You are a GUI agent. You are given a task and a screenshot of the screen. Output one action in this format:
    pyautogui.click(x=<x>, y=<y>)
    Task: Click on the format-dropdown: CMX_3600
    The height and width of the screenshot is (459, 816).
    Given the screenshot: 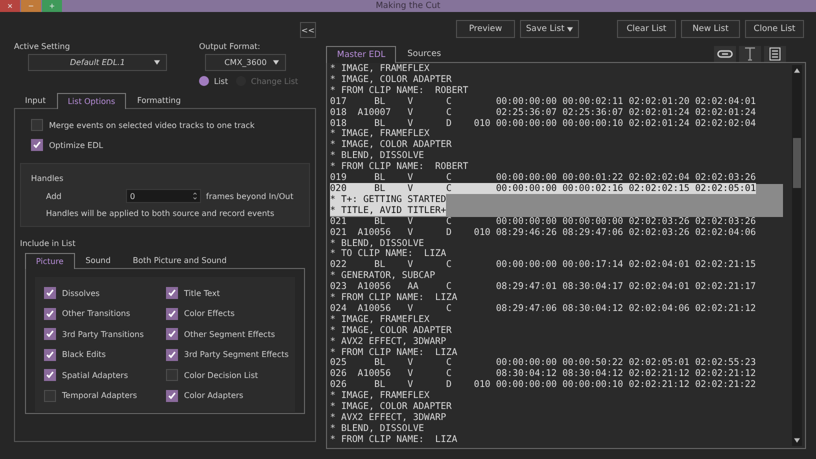 What is the action you would take?
    pyautogui.click(x=245, y=62)
    